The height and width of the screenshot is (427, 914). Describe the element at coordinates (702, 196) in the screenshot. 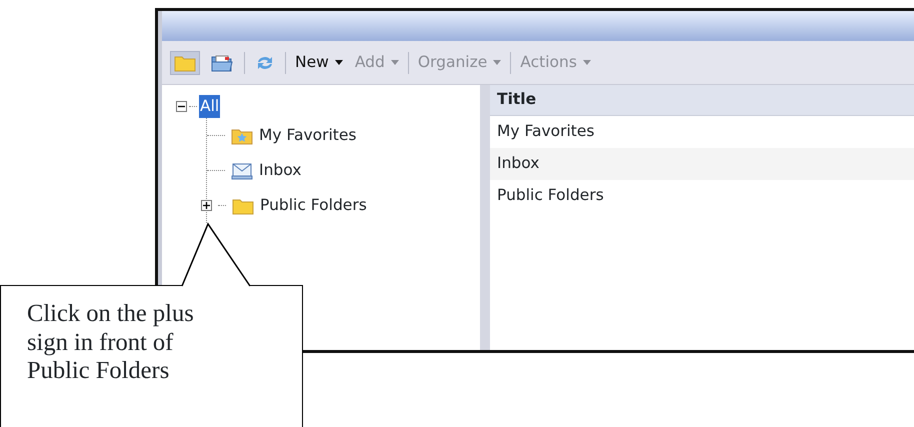

I see `table-row: Public Folders` at that location.